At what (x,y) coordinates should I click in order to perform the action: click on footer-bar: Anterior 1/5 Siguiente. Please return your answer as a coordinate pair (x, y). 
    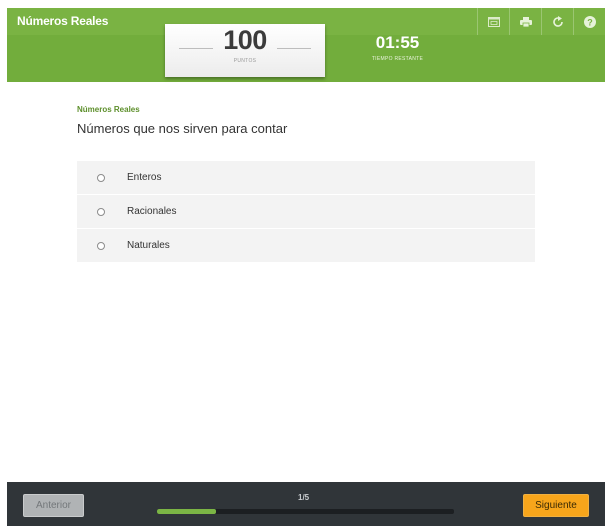
    Looking at the image, I should click on (306, 504).